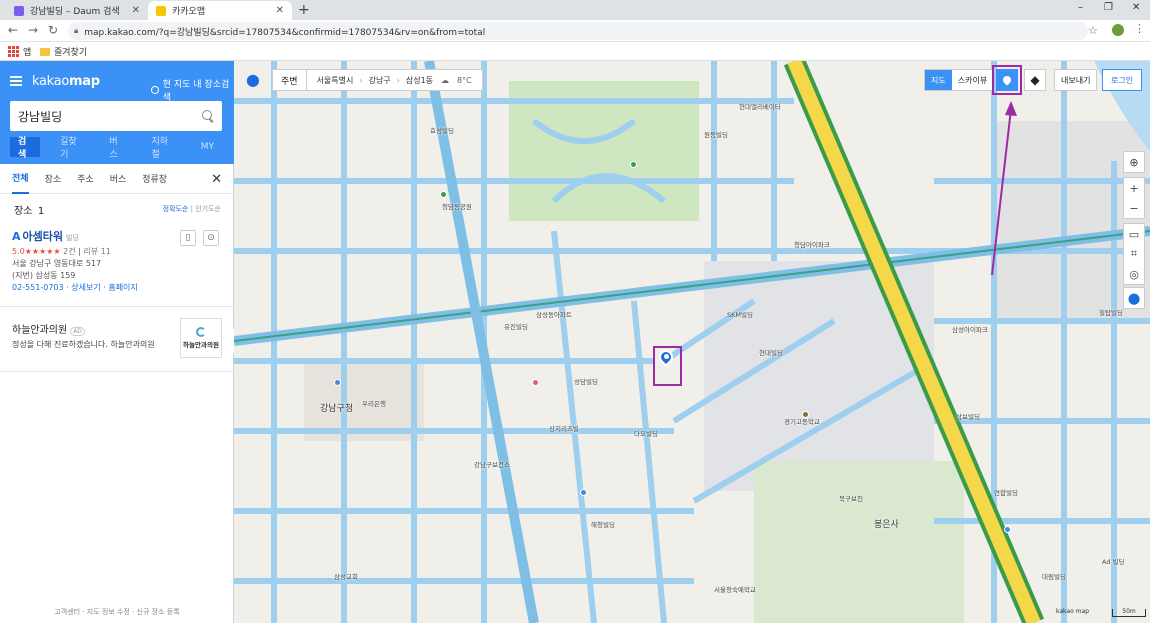 This screenshot has width=1150, height=623. Describe the element at coordinates (771, 352) in the screenshot. I see `map-label: 현대빌딩` at that location.